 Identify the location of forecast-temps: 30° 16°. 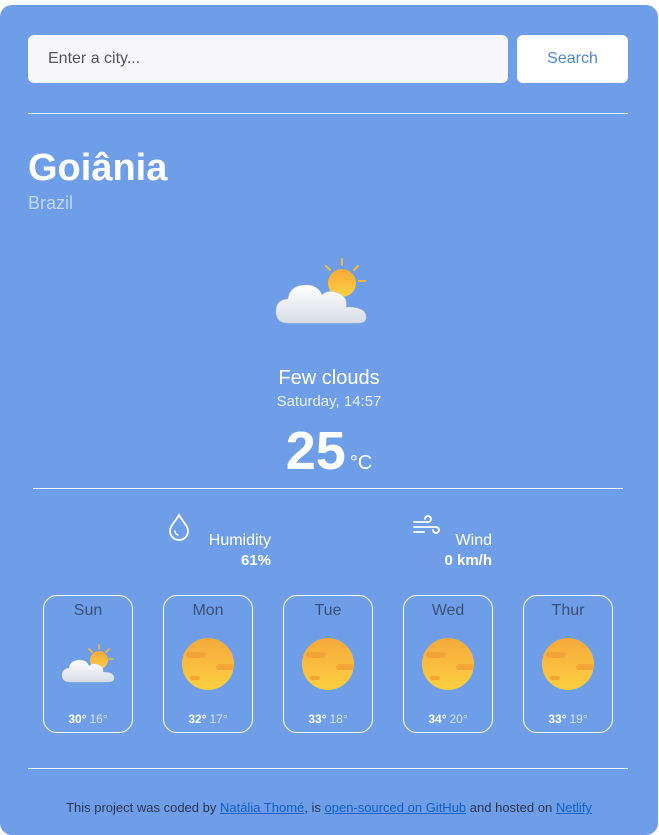
(88, 719).